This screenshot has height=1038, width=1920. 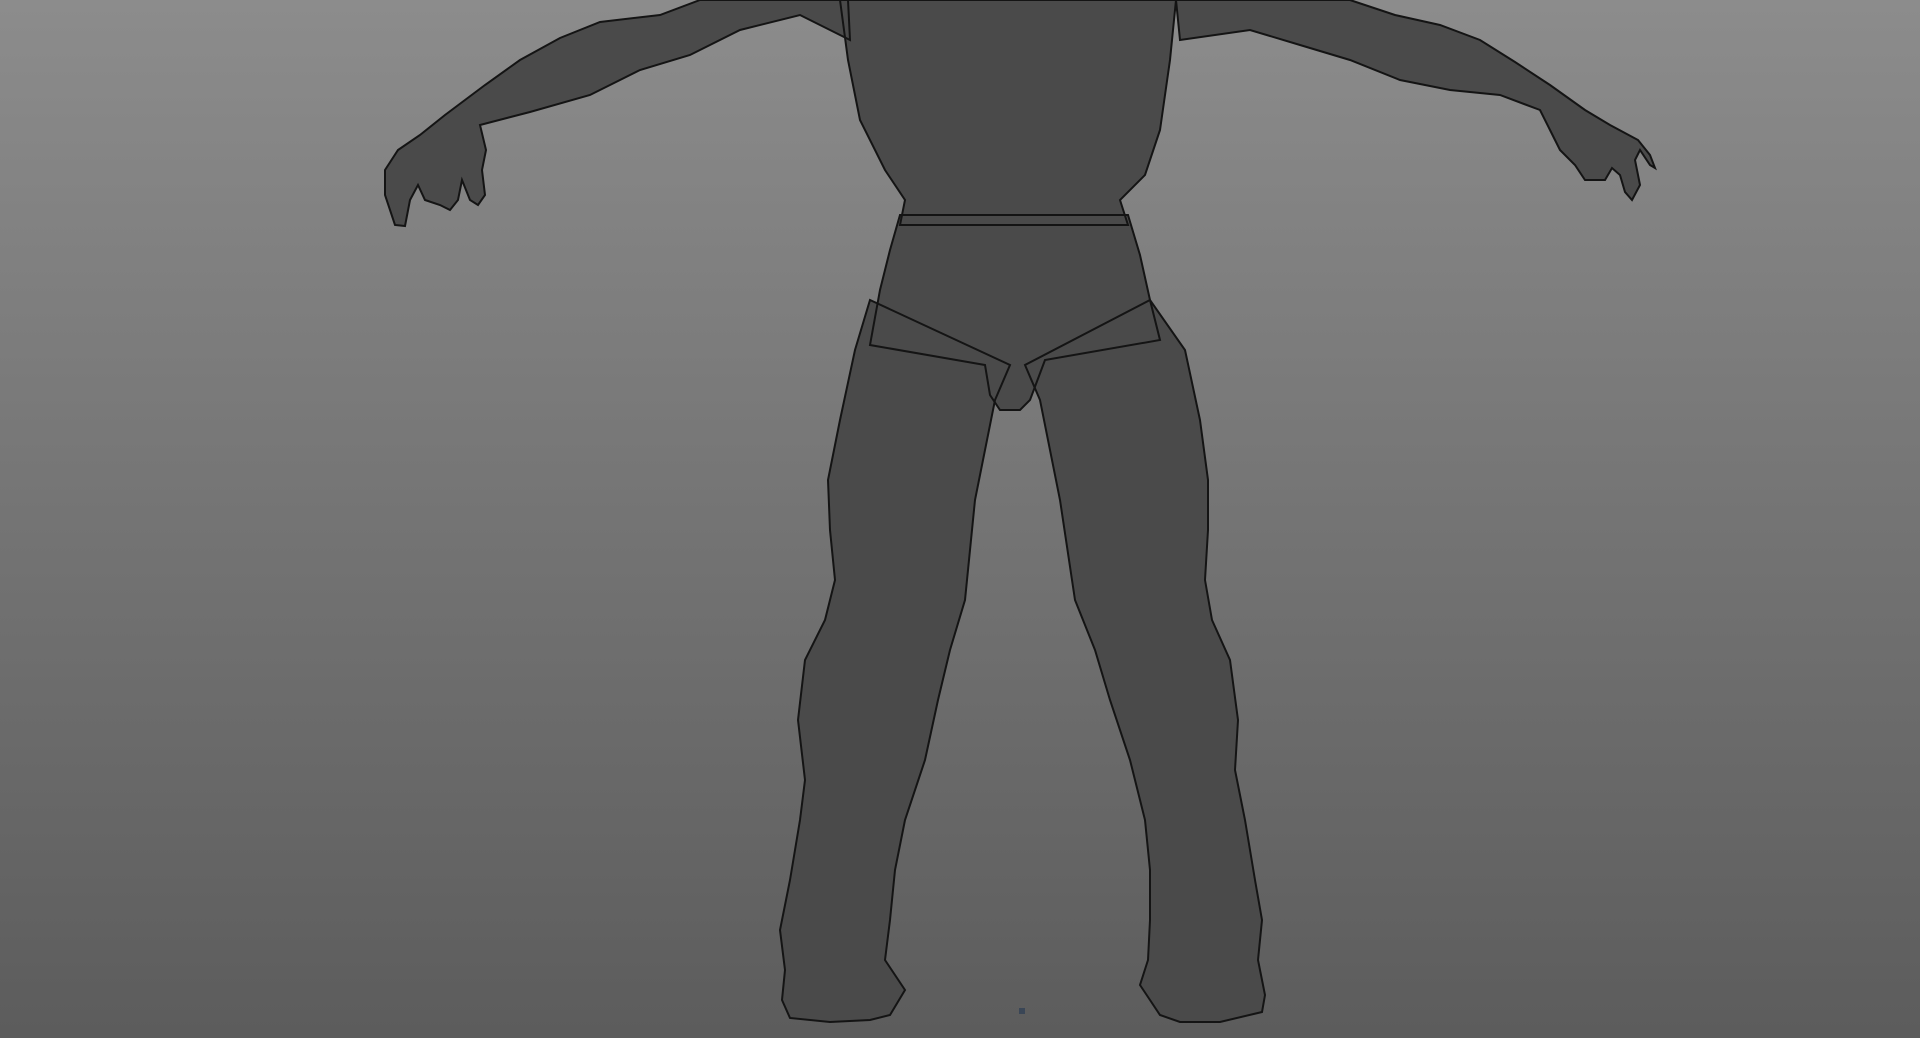 I want to click on world-origin-marker, so click(x=1022, y=1011).